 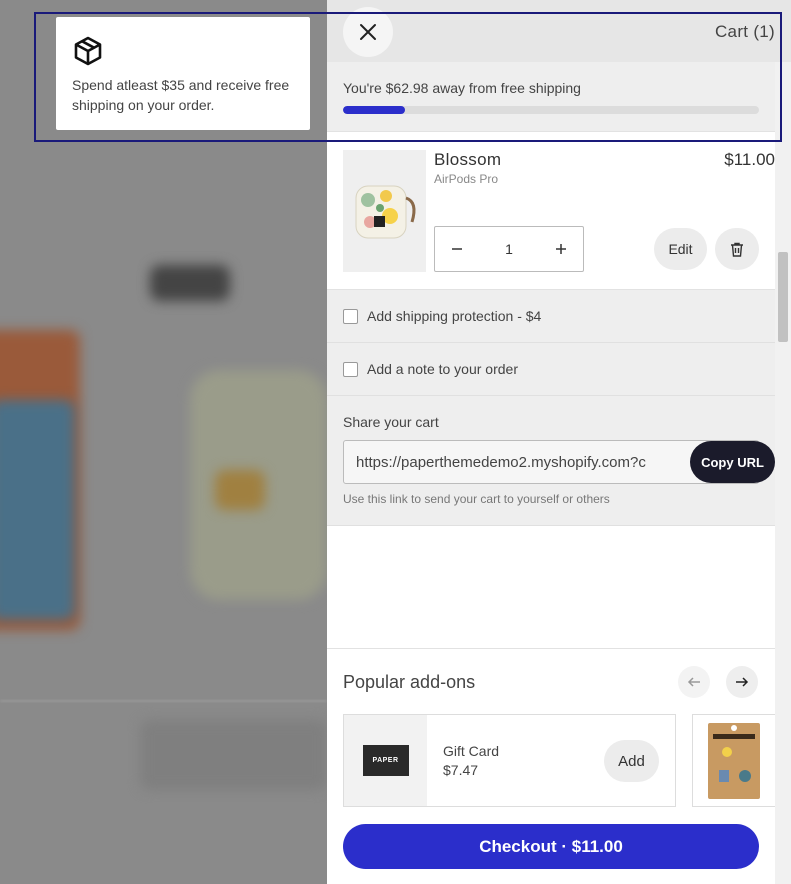 What do you see at coordinates (509, 760) in the screenshot?
I see `addon-card: PAPER Gift Card $7.47 Add` at bounding box center [509, 760].